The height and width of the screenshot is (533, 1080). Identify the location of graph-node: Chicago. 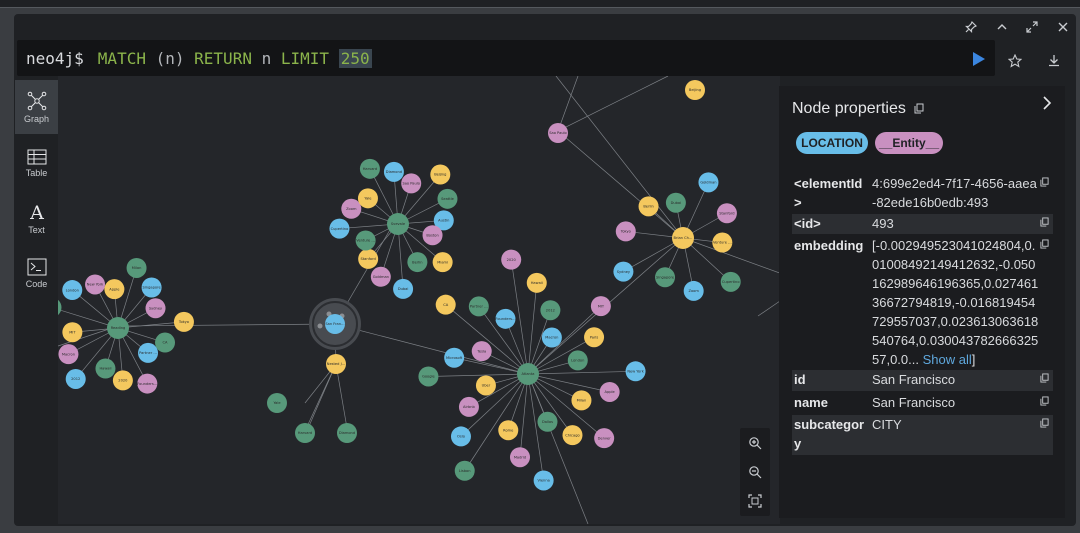
(572, 435).